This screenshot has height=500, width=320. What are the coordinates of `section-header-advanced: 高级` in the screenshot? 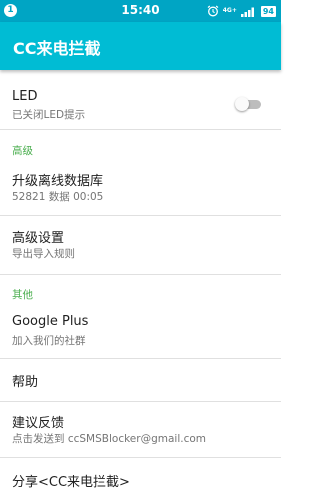 It's located at (22, 151).